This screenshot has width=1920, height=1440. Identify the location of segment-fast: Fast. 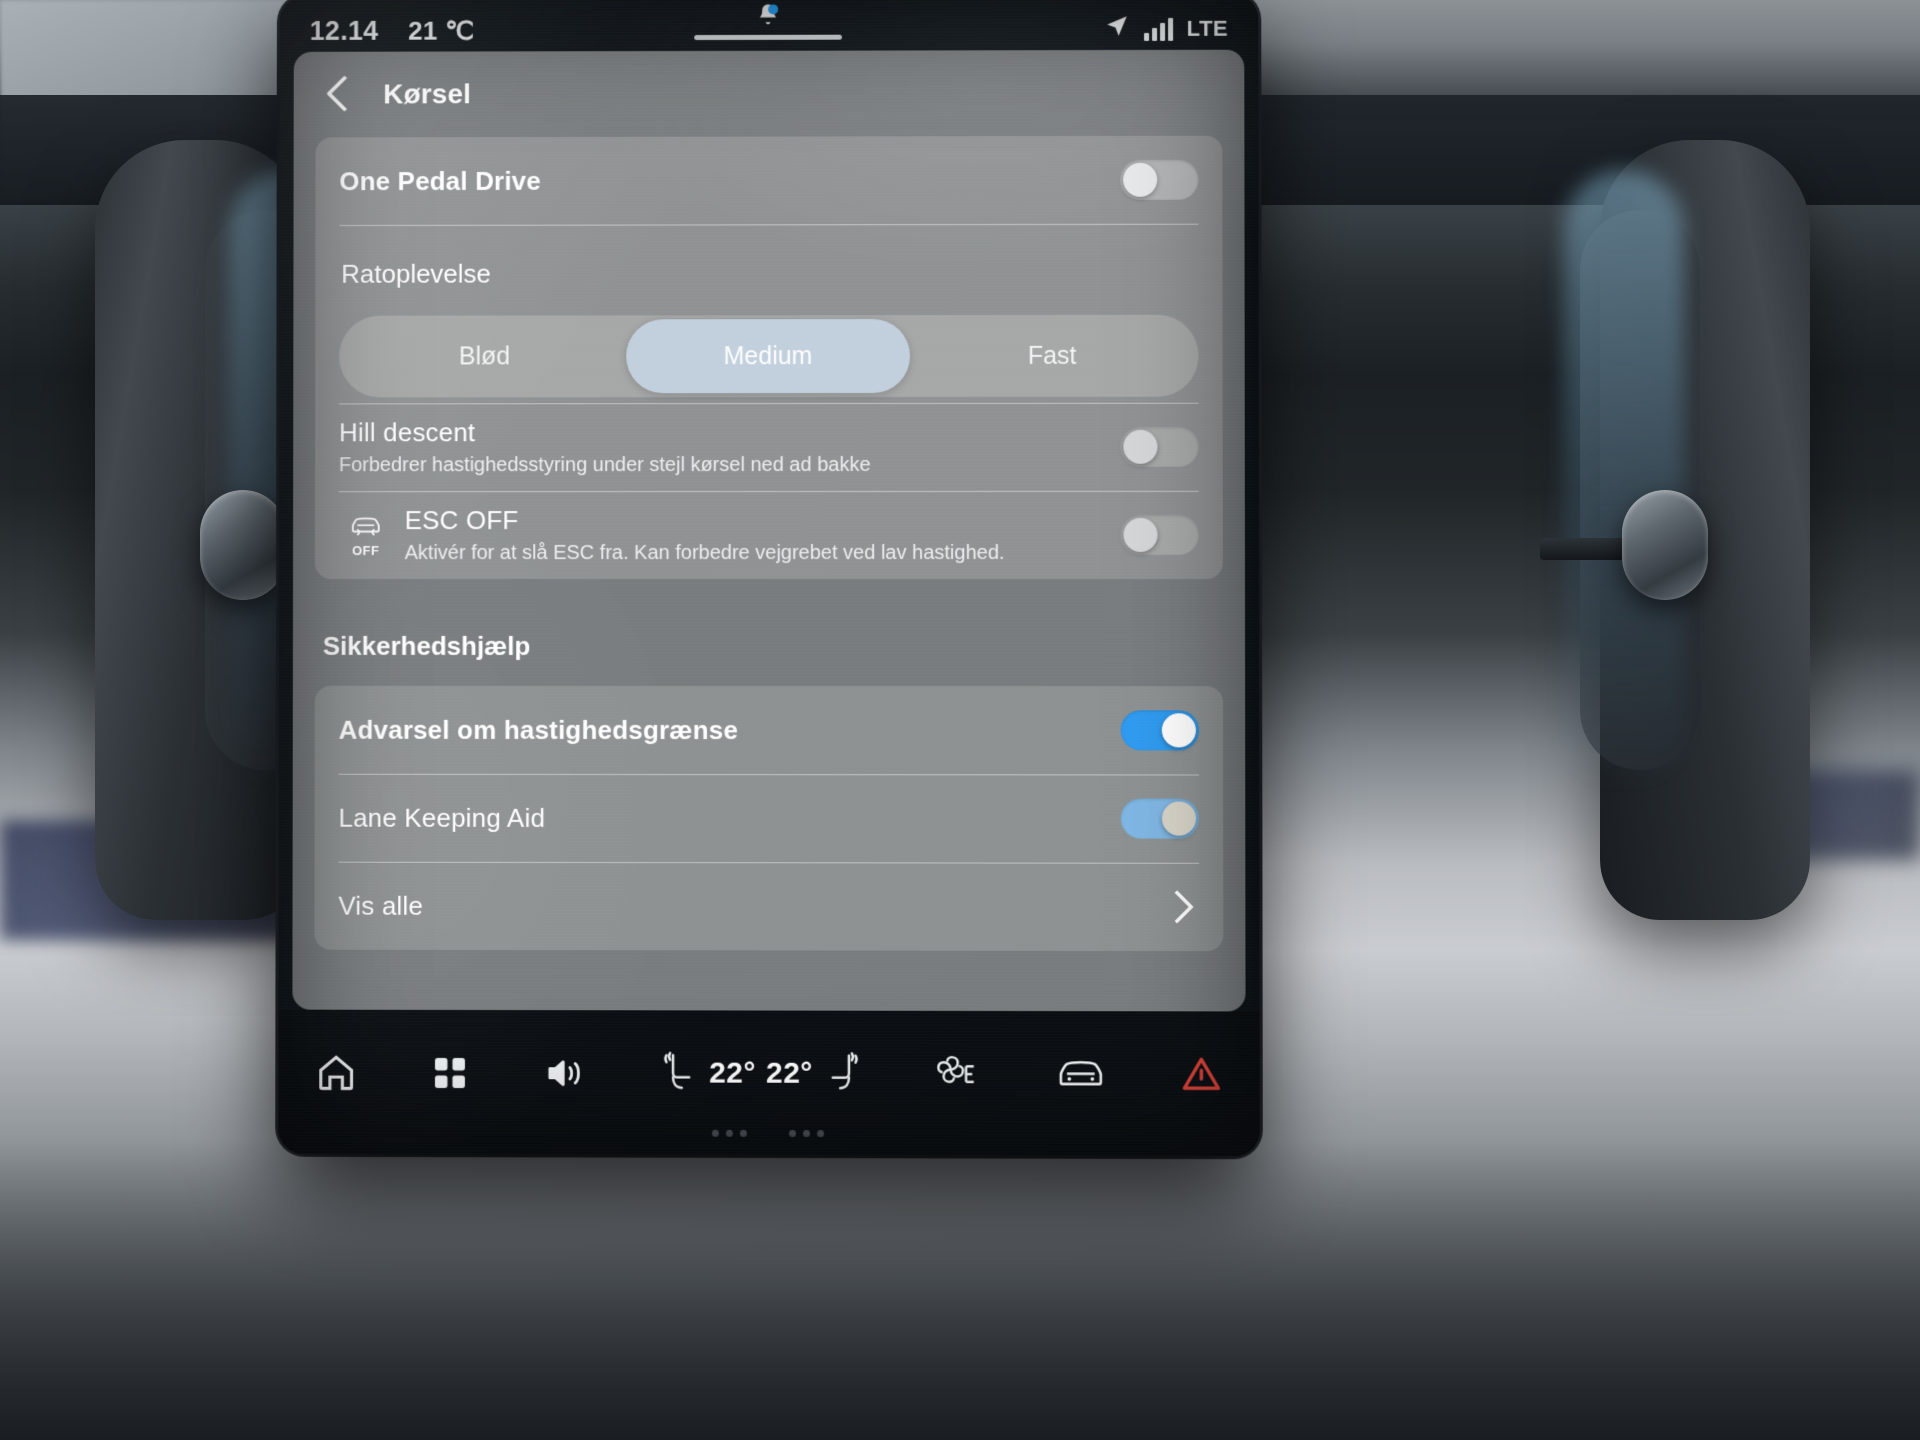
(1052, 356).